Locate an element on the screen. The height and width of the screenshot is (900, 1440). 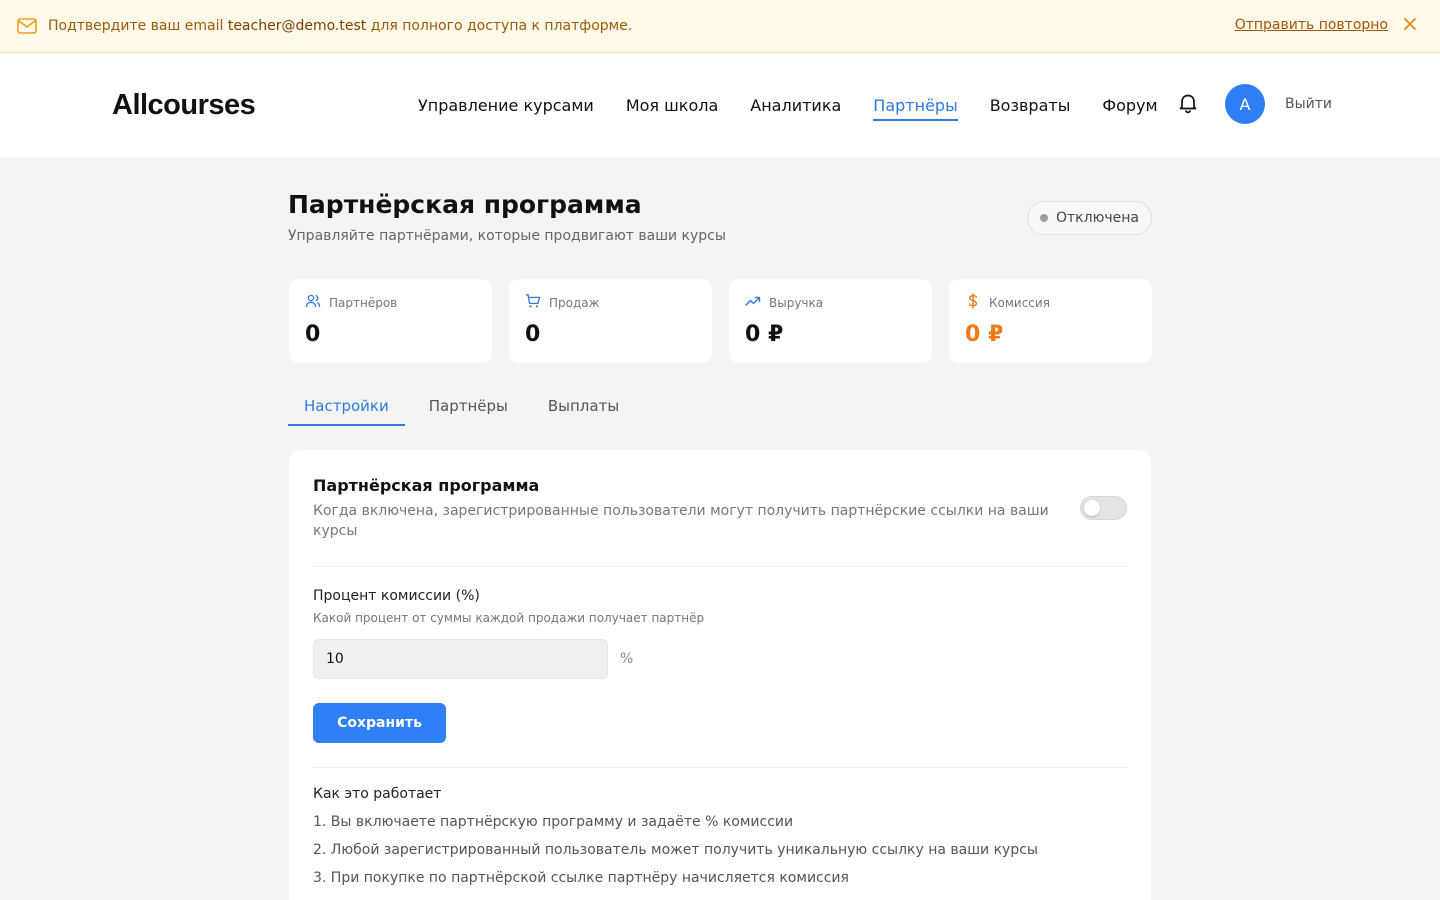
page-title: Партнёрская программа is located at coordinates (465, 204).